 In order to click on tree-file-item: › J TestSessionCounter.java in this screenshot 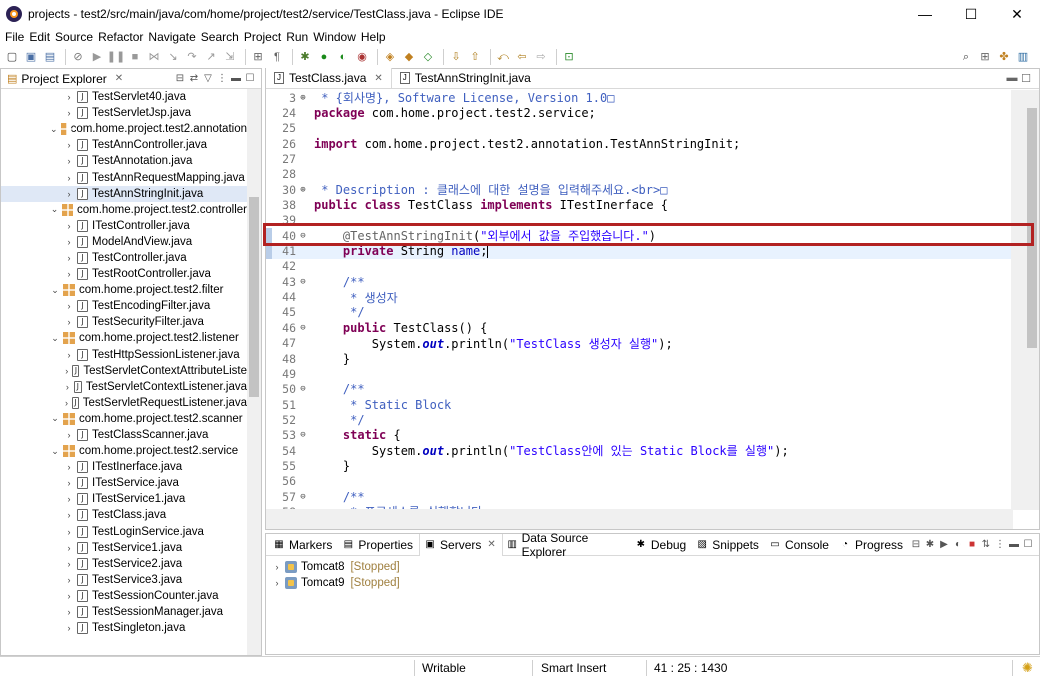, I will do `click(124, 596)`.